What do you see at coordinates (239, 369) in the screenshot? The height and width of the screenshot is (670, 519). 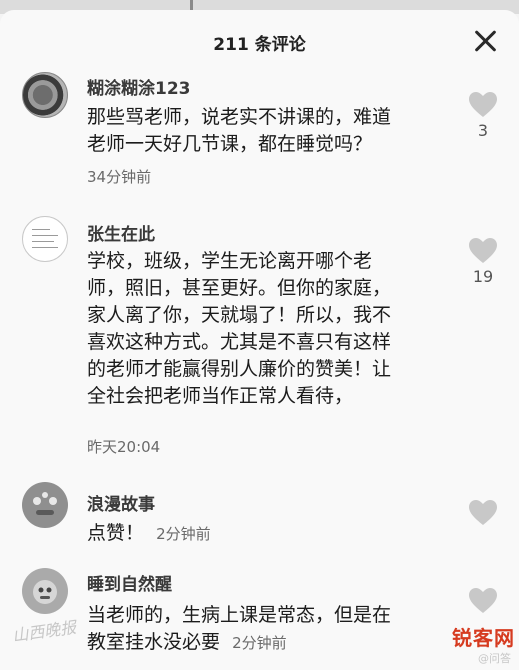 I see `comment-line: 的老师才能赢得别人廉价的赞美！让` at bounding box center [239, 369].